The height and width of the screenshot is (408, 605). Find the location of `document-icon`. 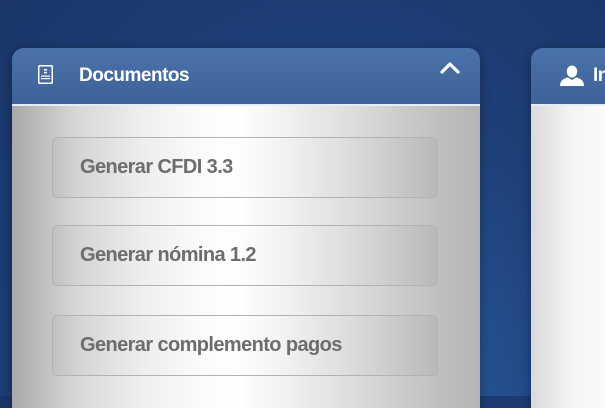

document-icon is located at coordinates (45, 74).